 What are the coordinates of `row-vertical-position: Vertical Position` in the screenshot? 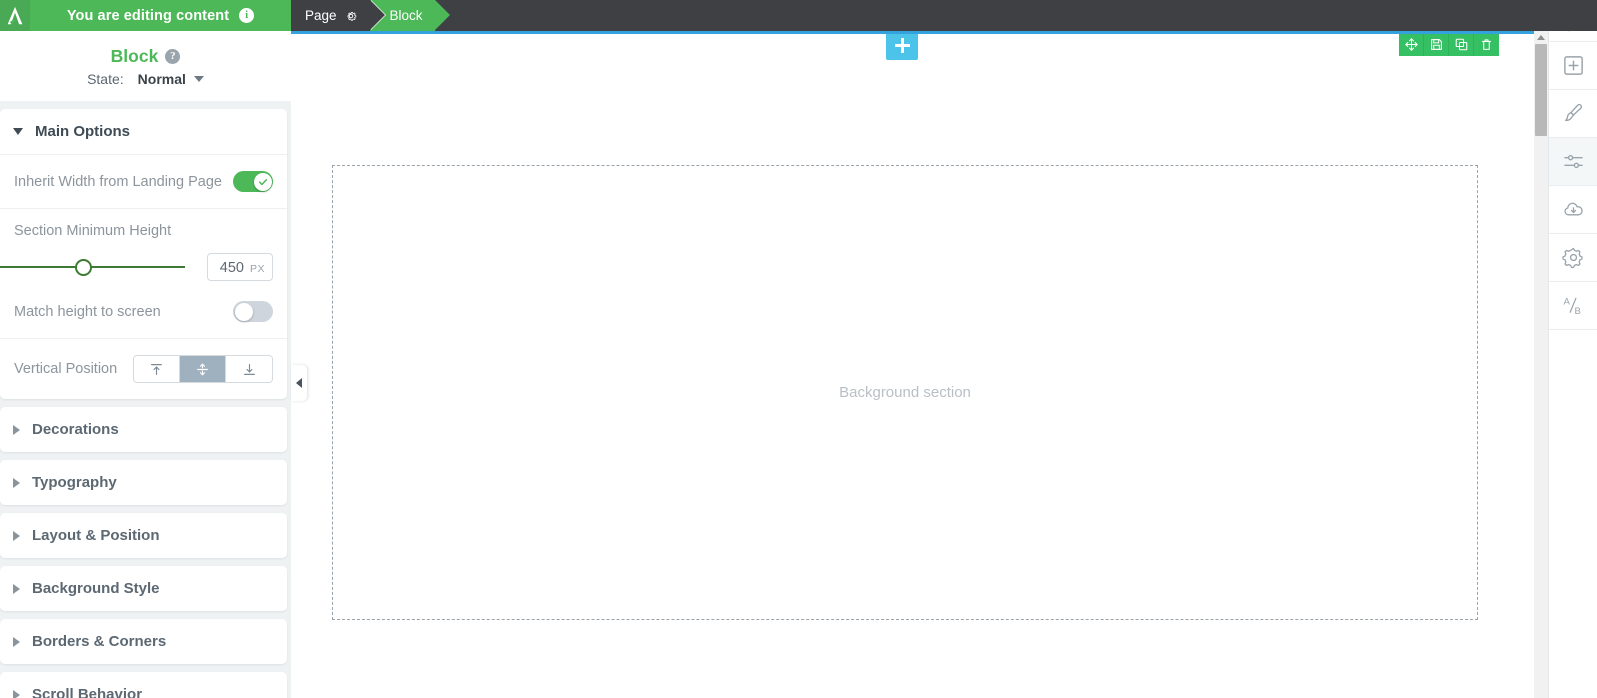 It's located at (143, 369).